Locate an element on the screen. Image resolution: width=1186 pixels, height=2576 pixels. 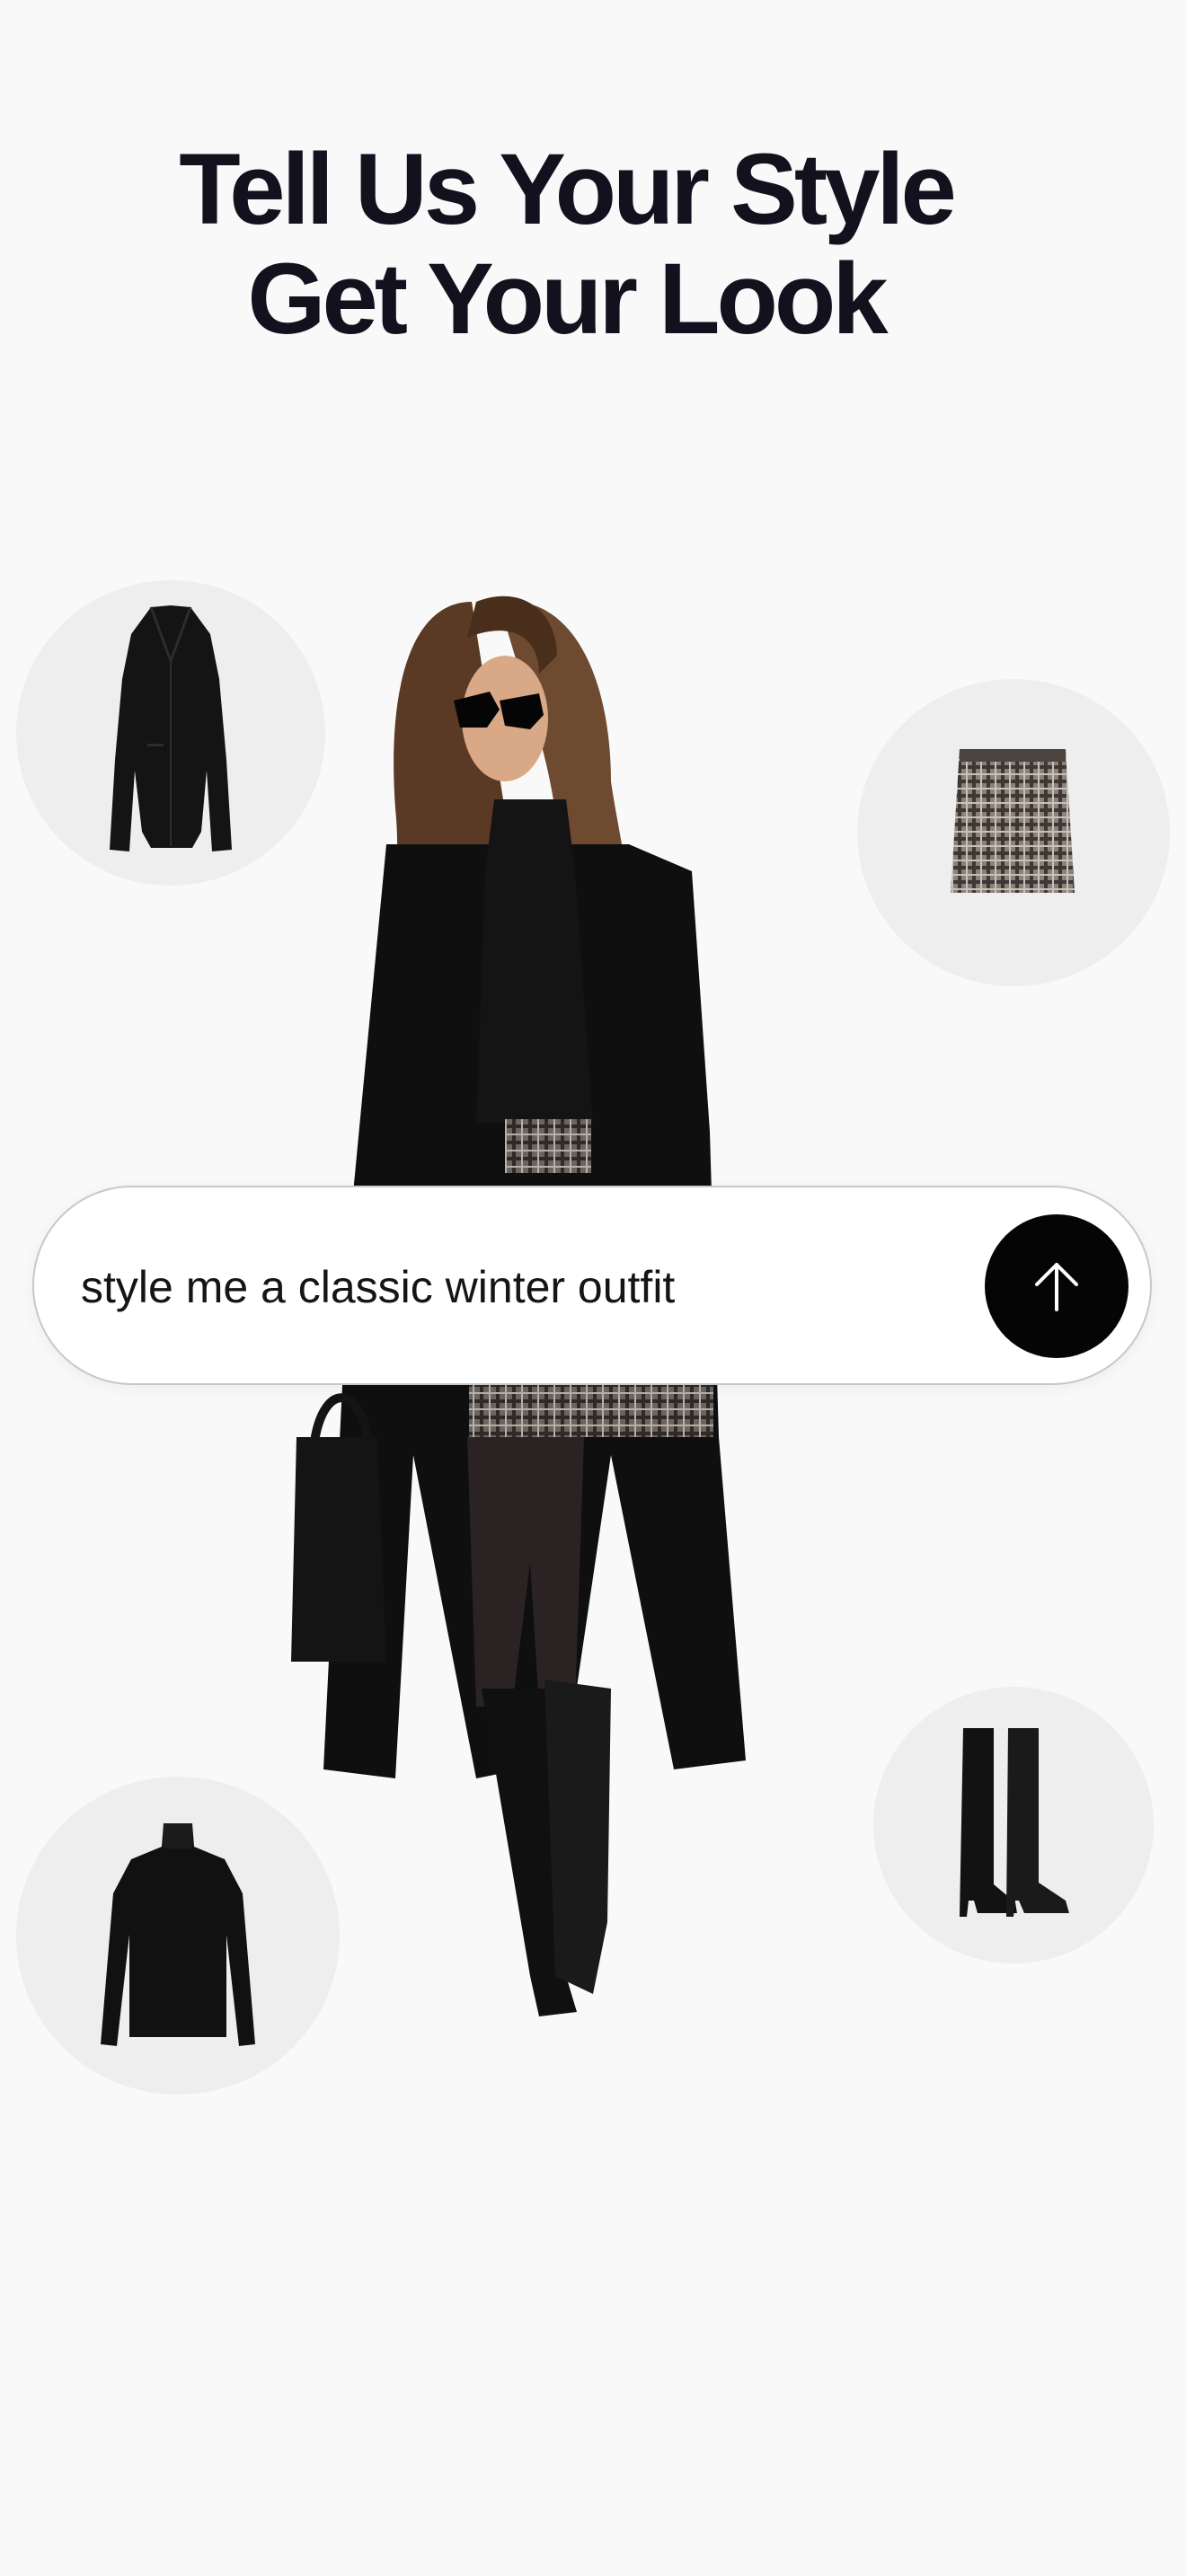
item-circle-boots is located at coordinates (1013, 1825).